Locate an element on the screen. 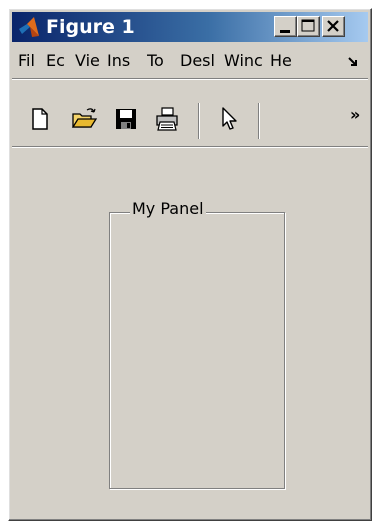 The width and height of the screenshot is (373, 522). new-document-icon is located at coordinates (40, 119).